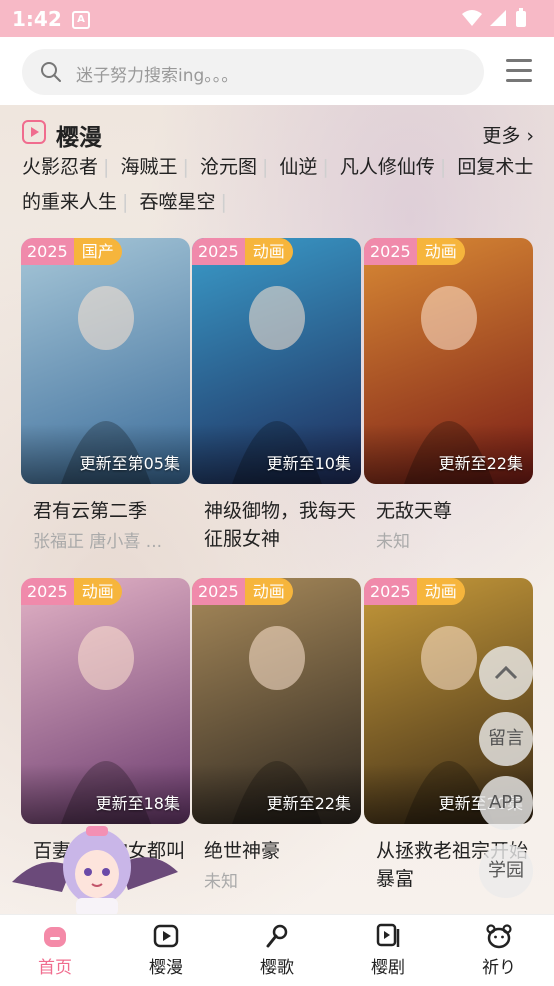 This screenshot has width=554, height=986. I want to click on poster-image: 2025 国产更新至第05集, so click(105, 361).